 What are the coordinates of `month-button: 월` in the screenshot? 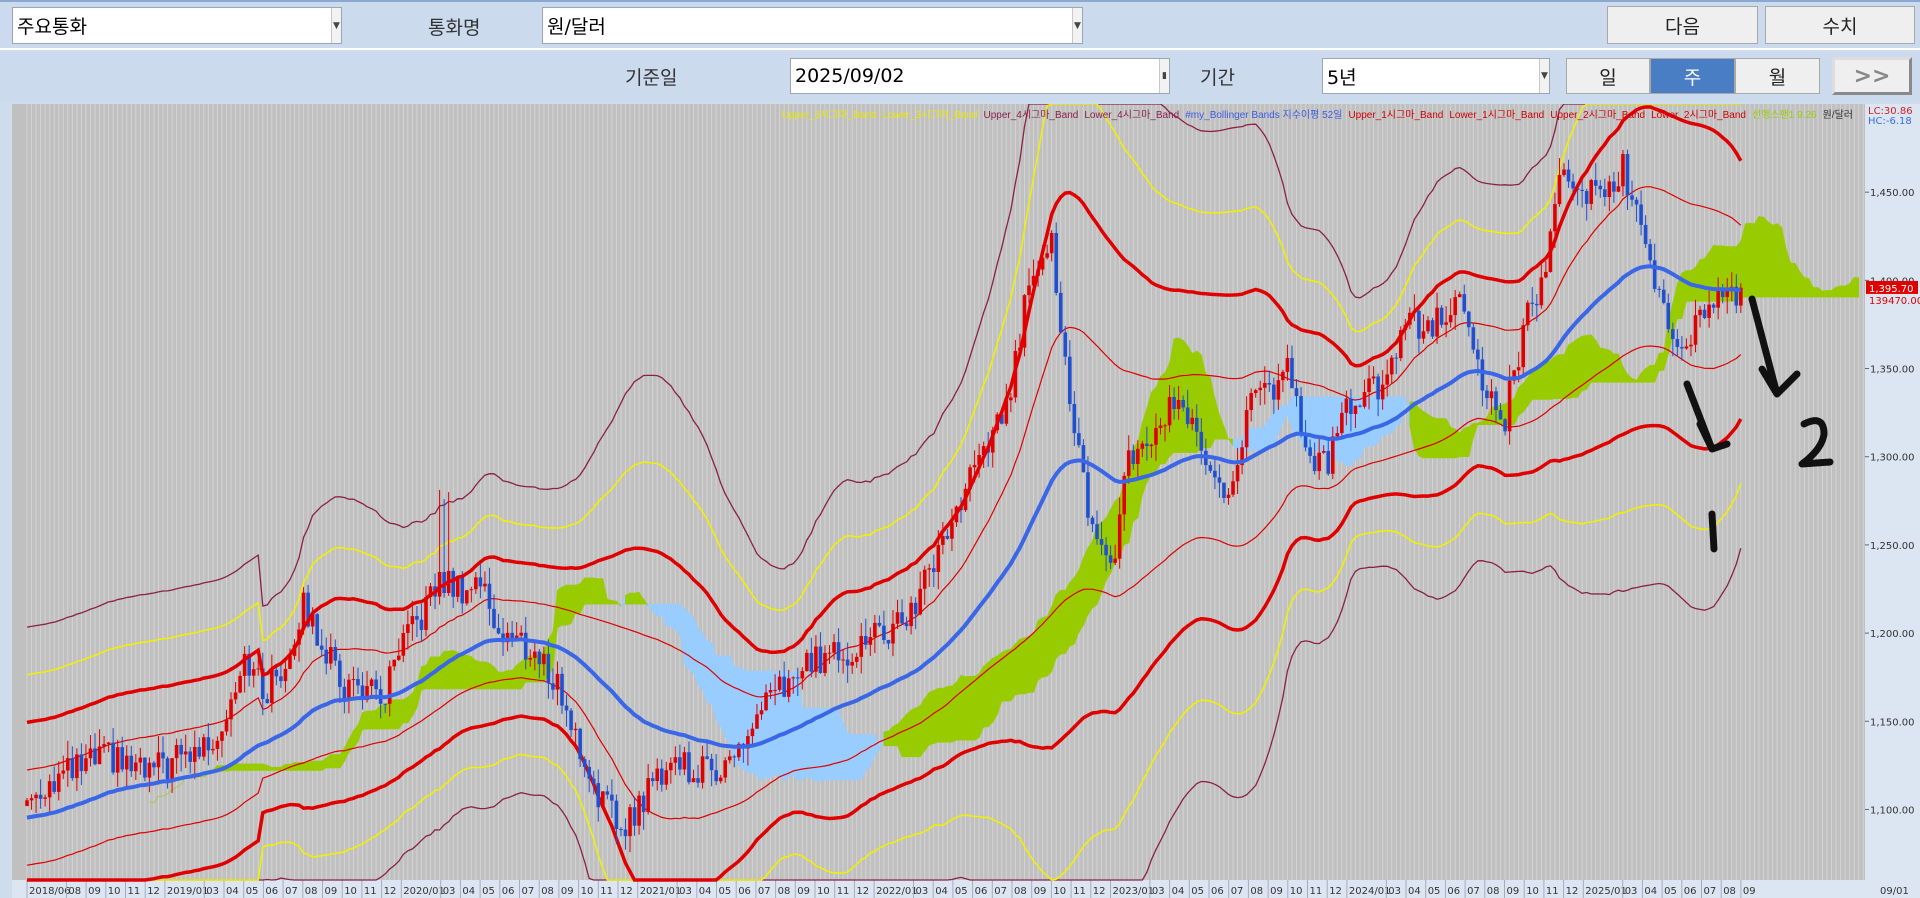 It's located at (1777, 76).